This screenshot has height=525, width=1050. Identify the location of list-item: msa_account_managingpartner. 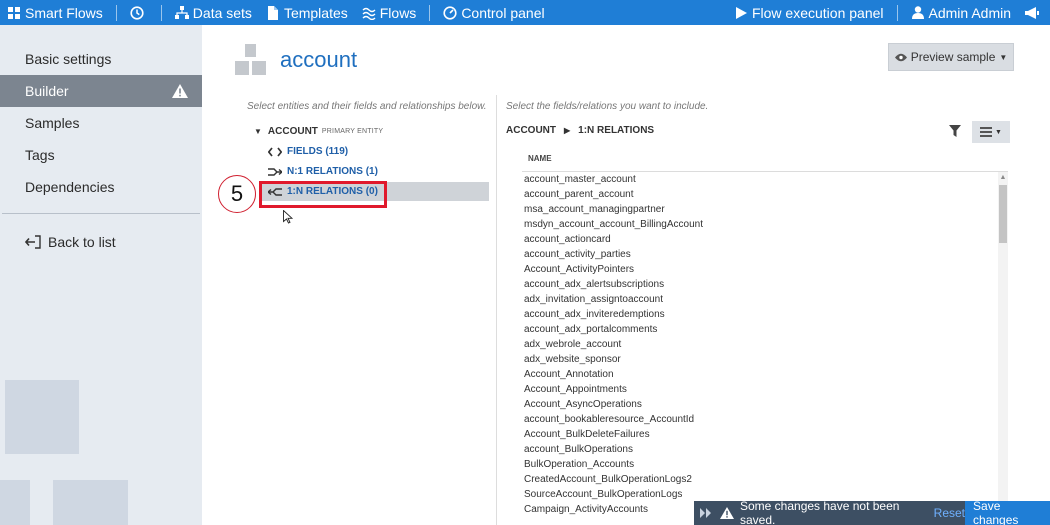
(759, 209).